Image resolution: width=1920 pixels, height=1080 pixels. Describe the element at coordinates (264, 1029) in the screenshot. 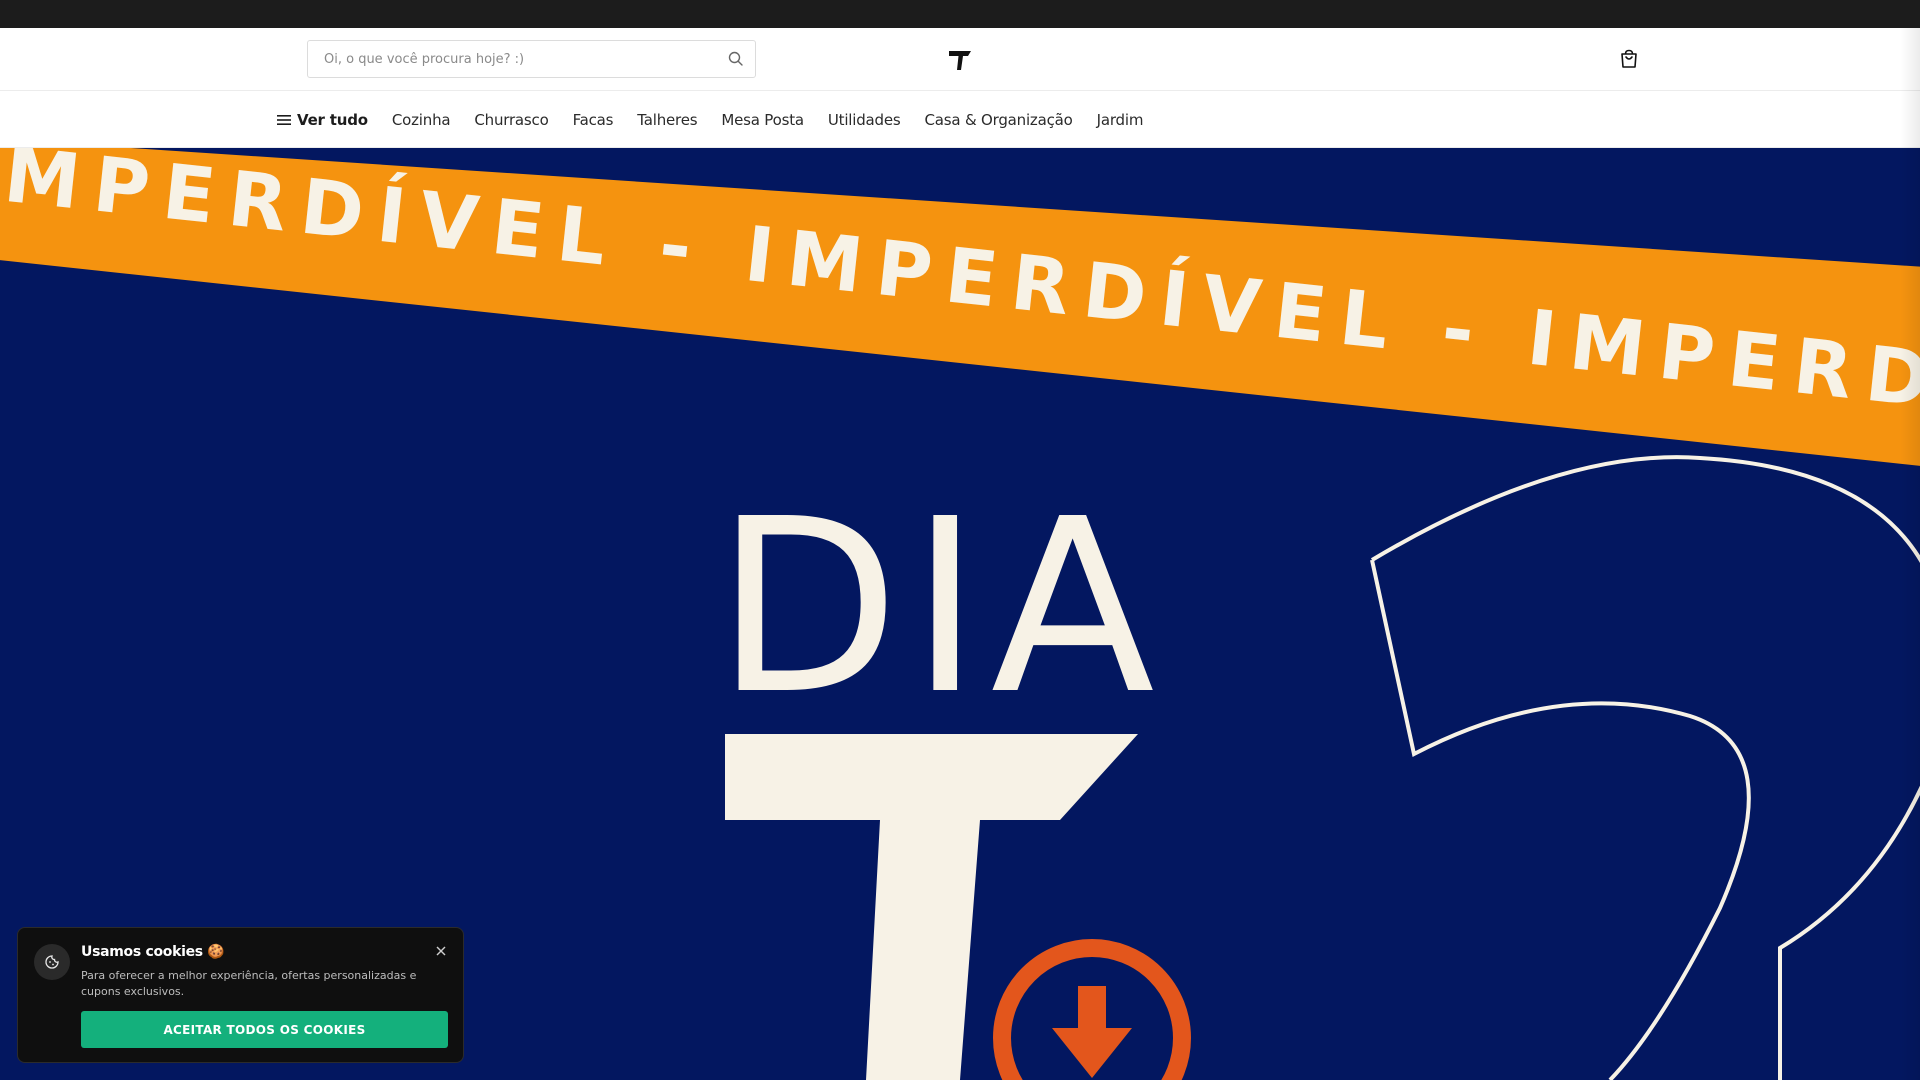

I see `accept-cookies-button: ACEITAR TODOS OS COOKIES` at that location.